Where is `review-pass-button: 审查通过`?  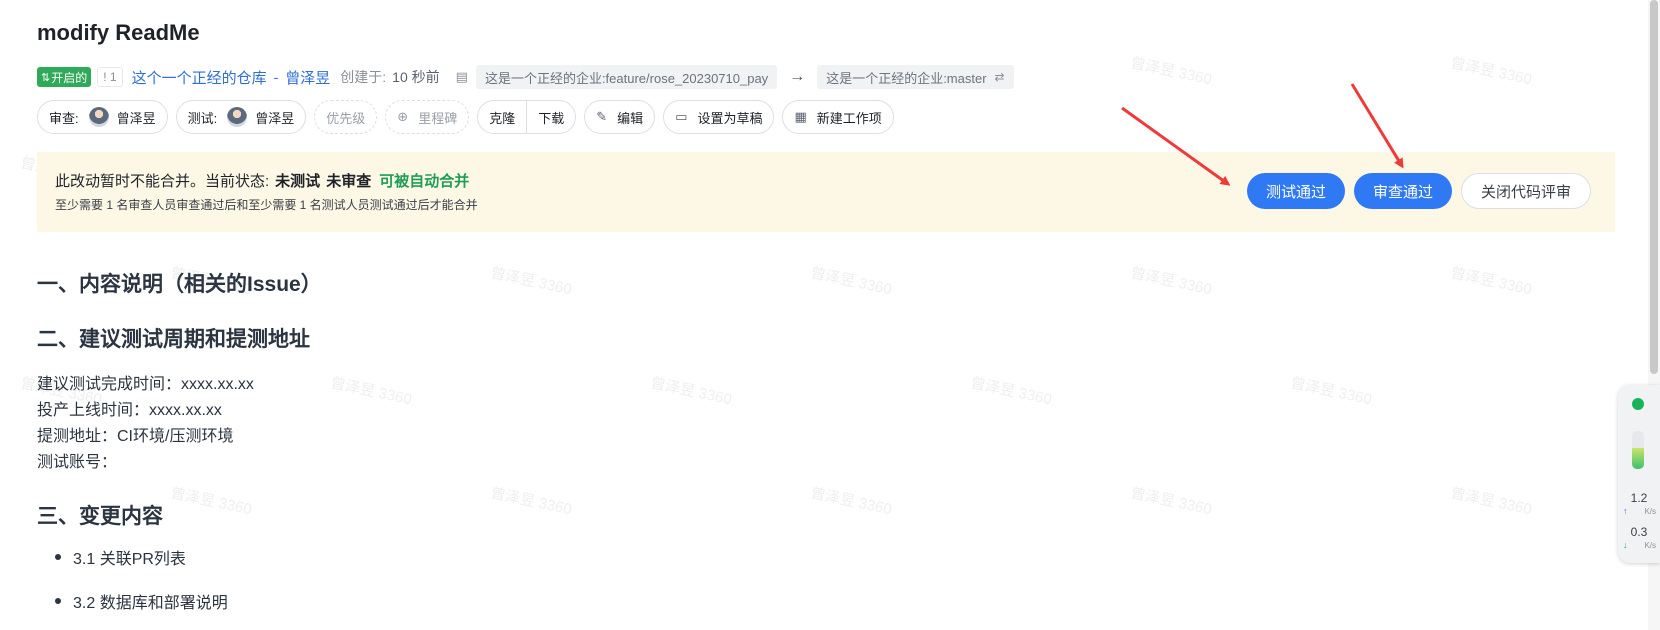
review-pass-button: 审查通过 is located at coordinates (1403, 191).